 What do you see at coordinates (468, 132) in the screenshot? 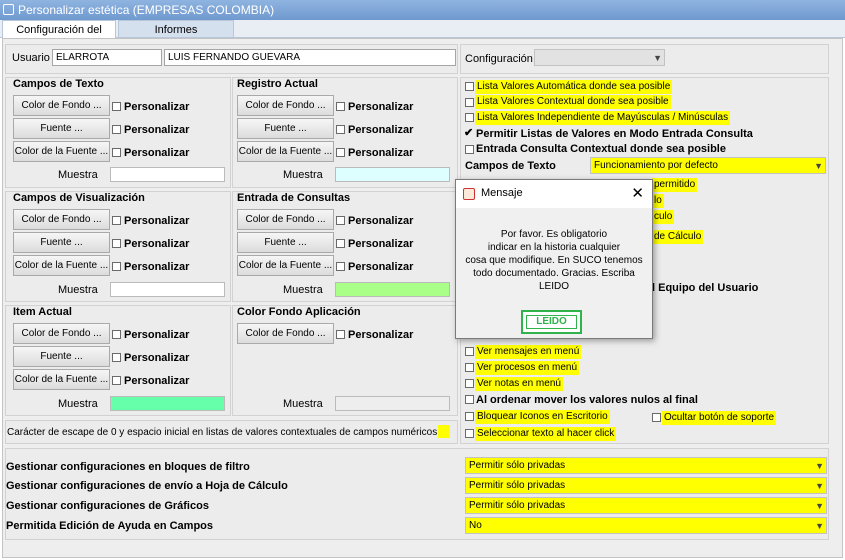
I see `checkmark-icon: ✔` at bounding box center [468, 132].